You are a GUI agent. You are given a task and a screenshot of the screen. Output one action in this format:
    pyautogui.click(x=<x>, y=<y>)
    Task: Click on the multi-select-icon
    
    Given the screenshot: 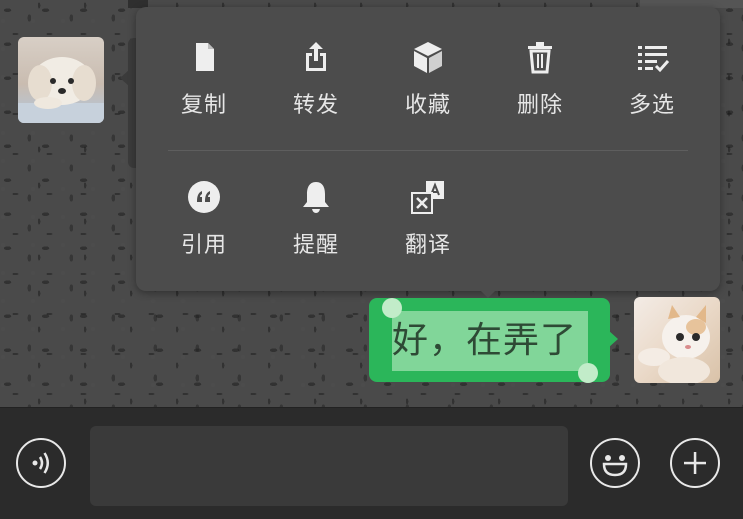 What is the action you would take?
    pyautogui.click(x=652, y=57)
    